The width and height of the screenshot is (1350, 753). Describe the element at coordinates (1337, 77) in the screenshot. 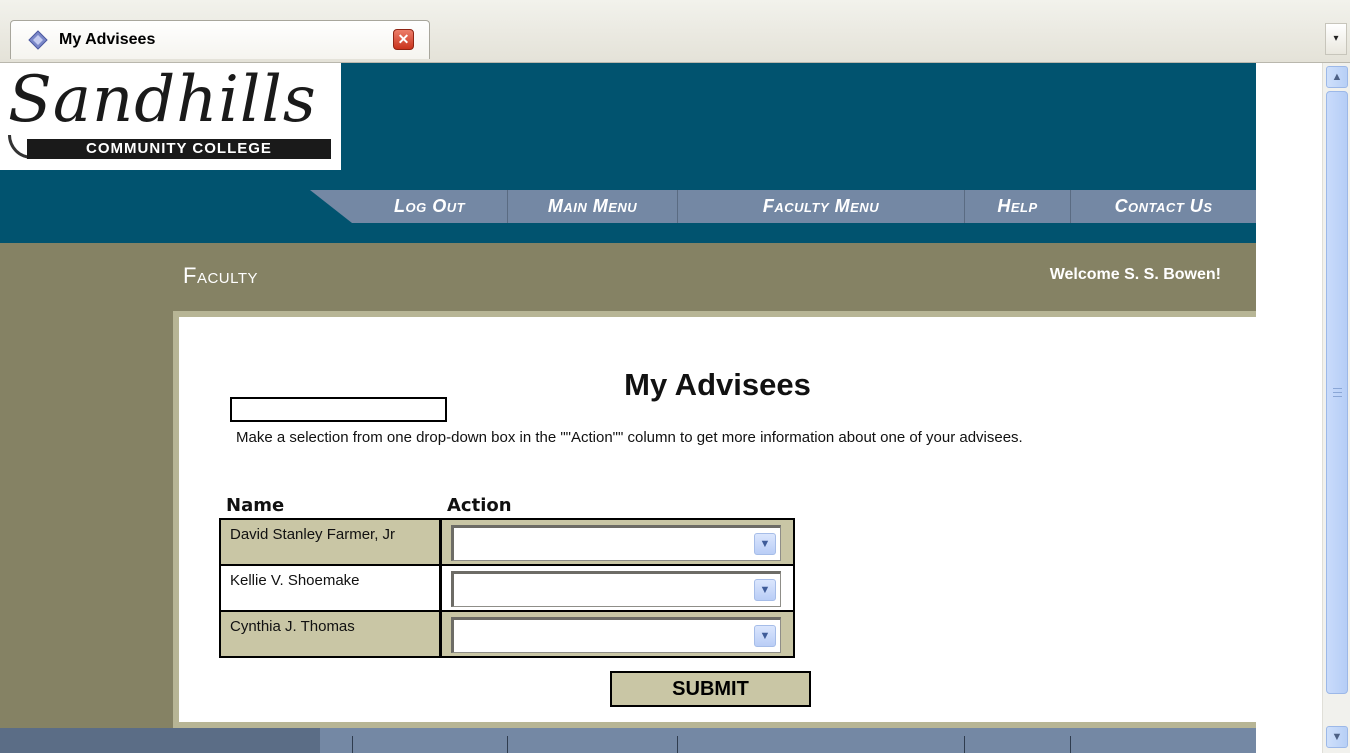

I see `scroll-up-icon: ▲` at that location.